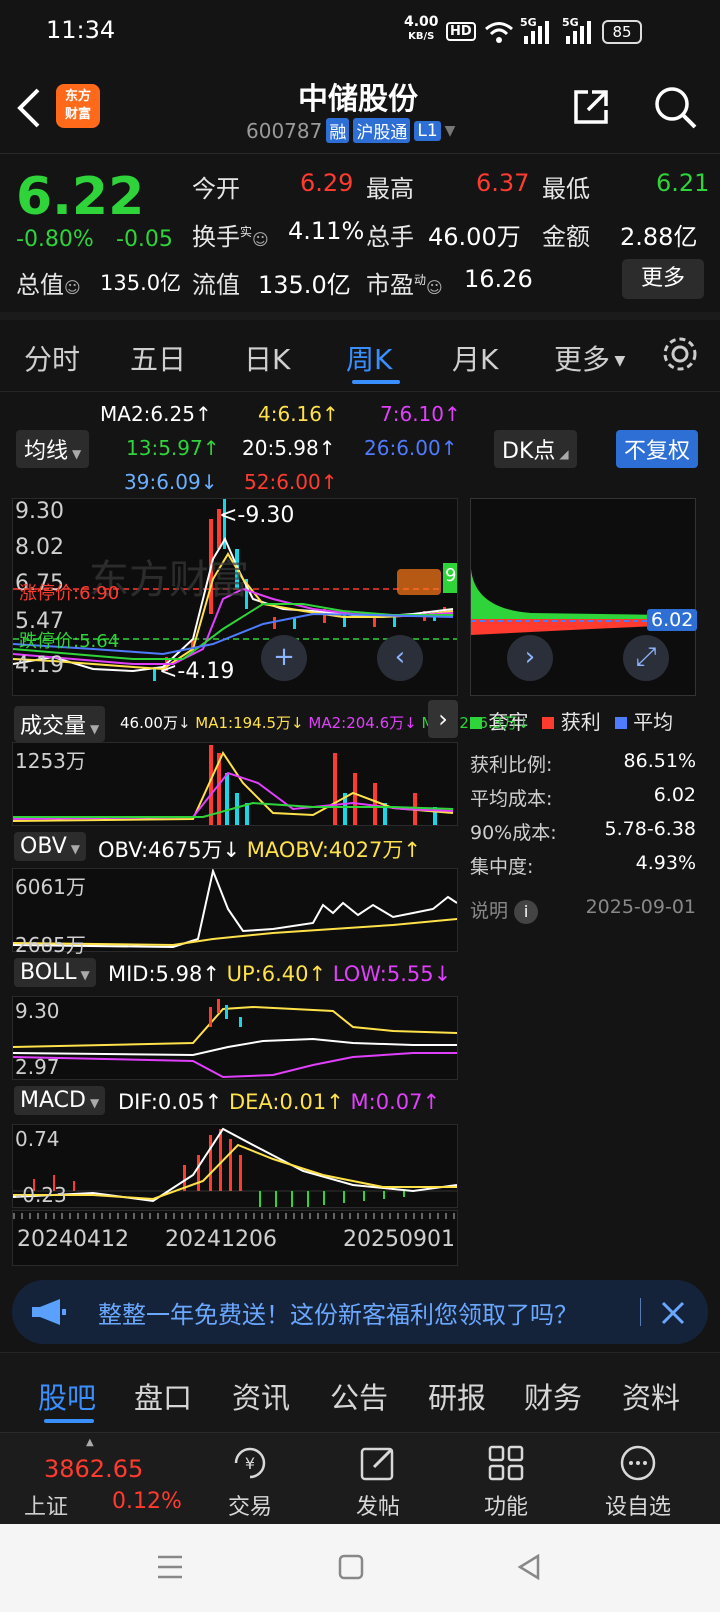  I want to click on volume-chart: 1253万, so click(235, 784).